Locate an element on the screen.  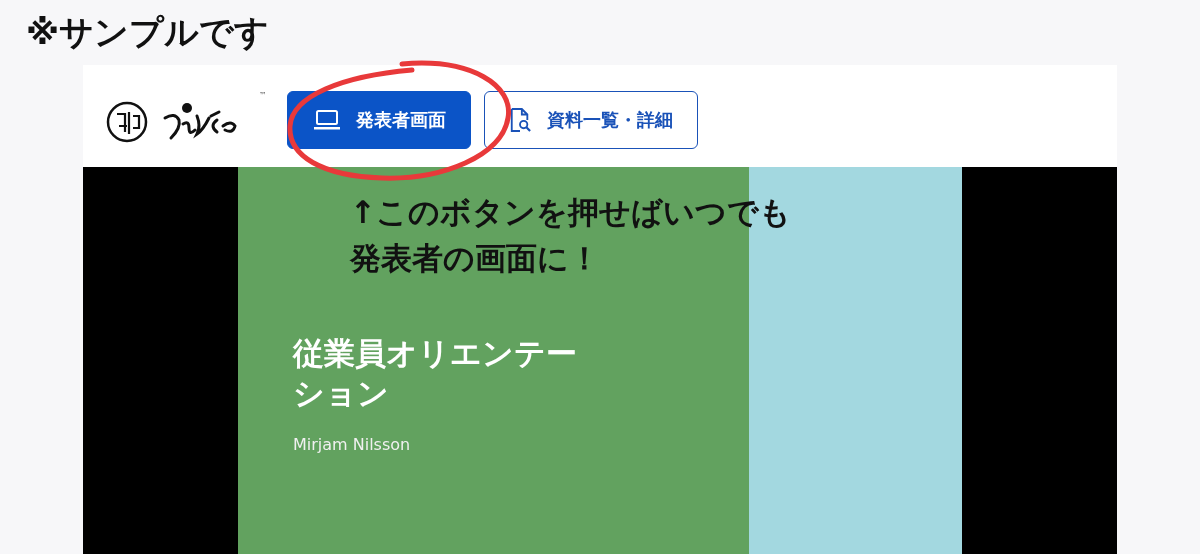
document-search-icon is located at coordinates (520, 120).